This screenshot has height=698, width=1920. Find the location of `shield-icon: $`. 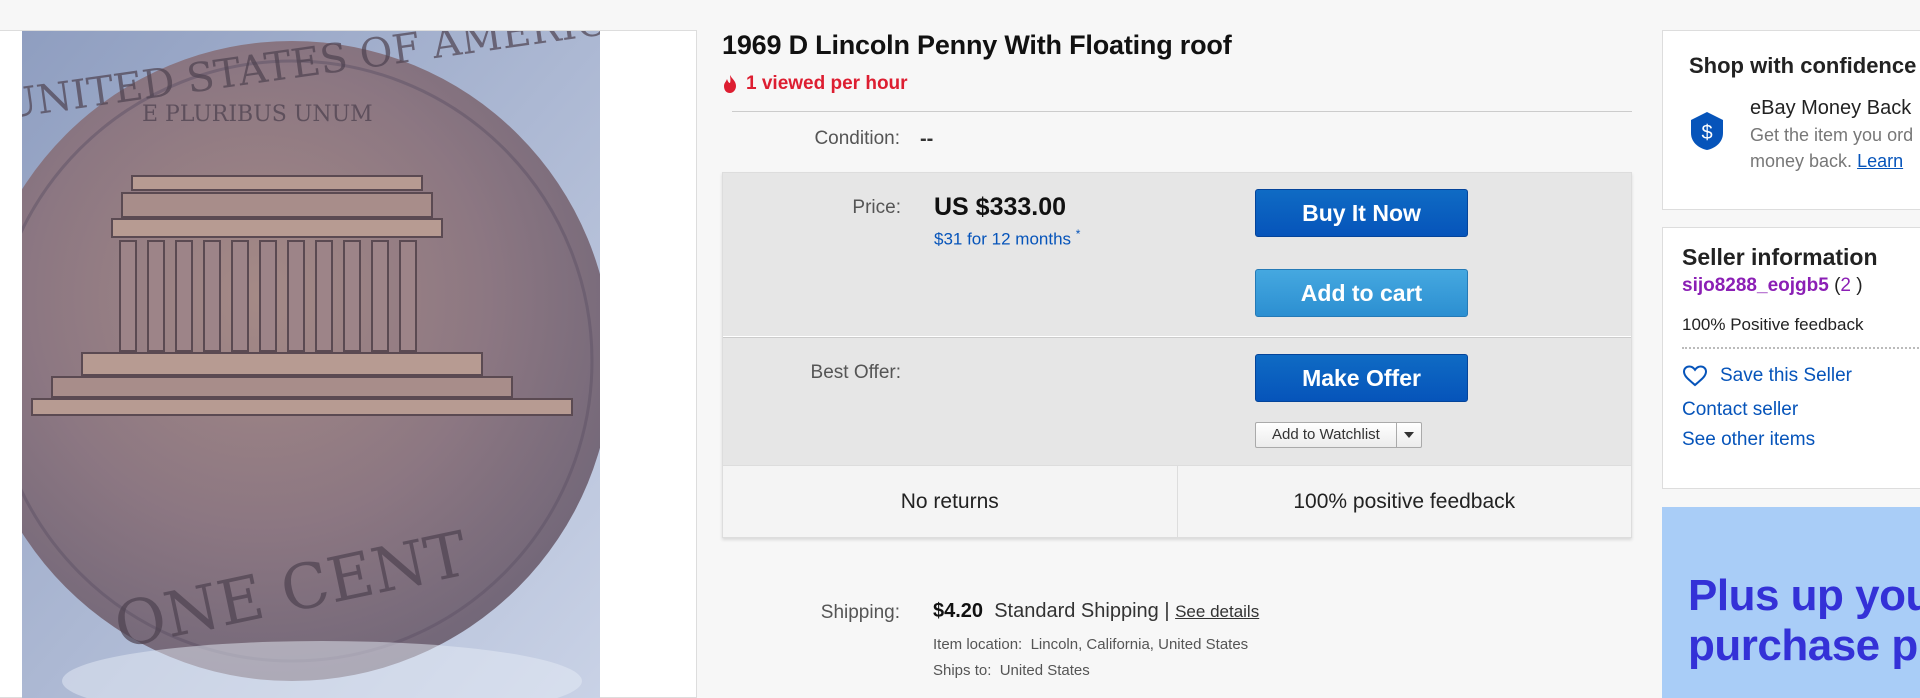

shield-icon: $ is located at coordinates (1707, 131).